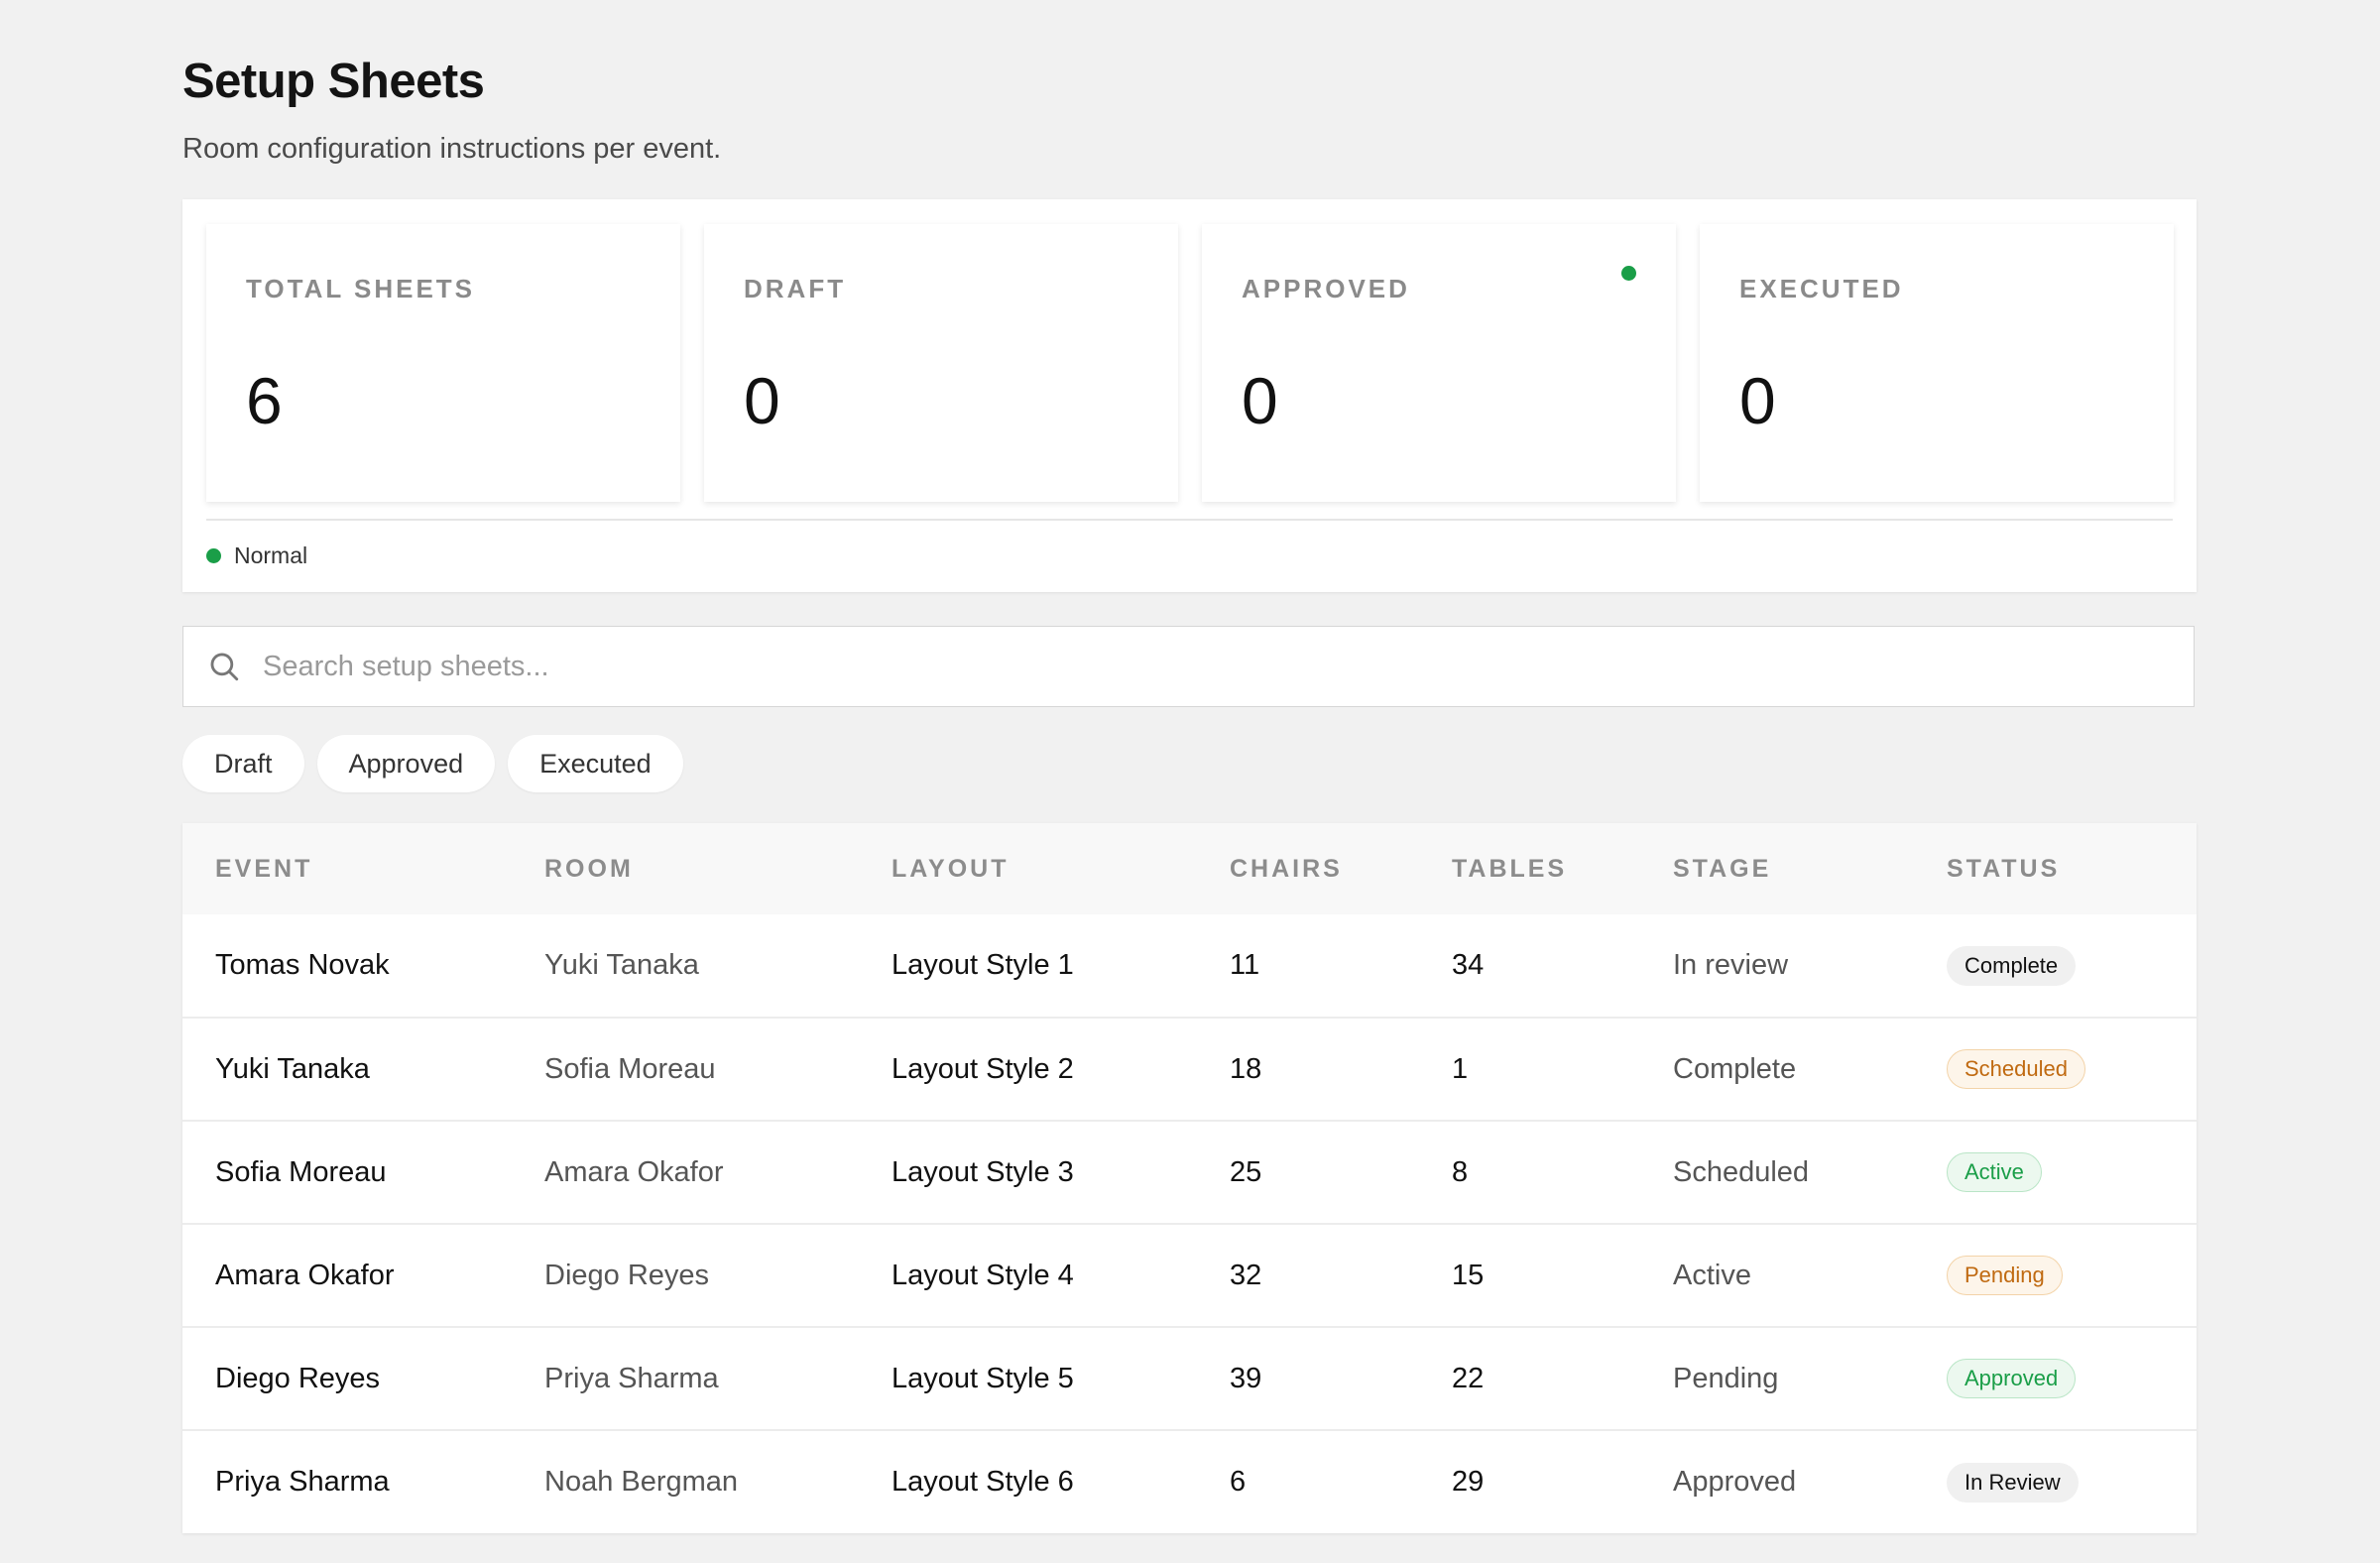  I want to click on stat-card-executed: EXECUTED 0, so click(1937, 363).